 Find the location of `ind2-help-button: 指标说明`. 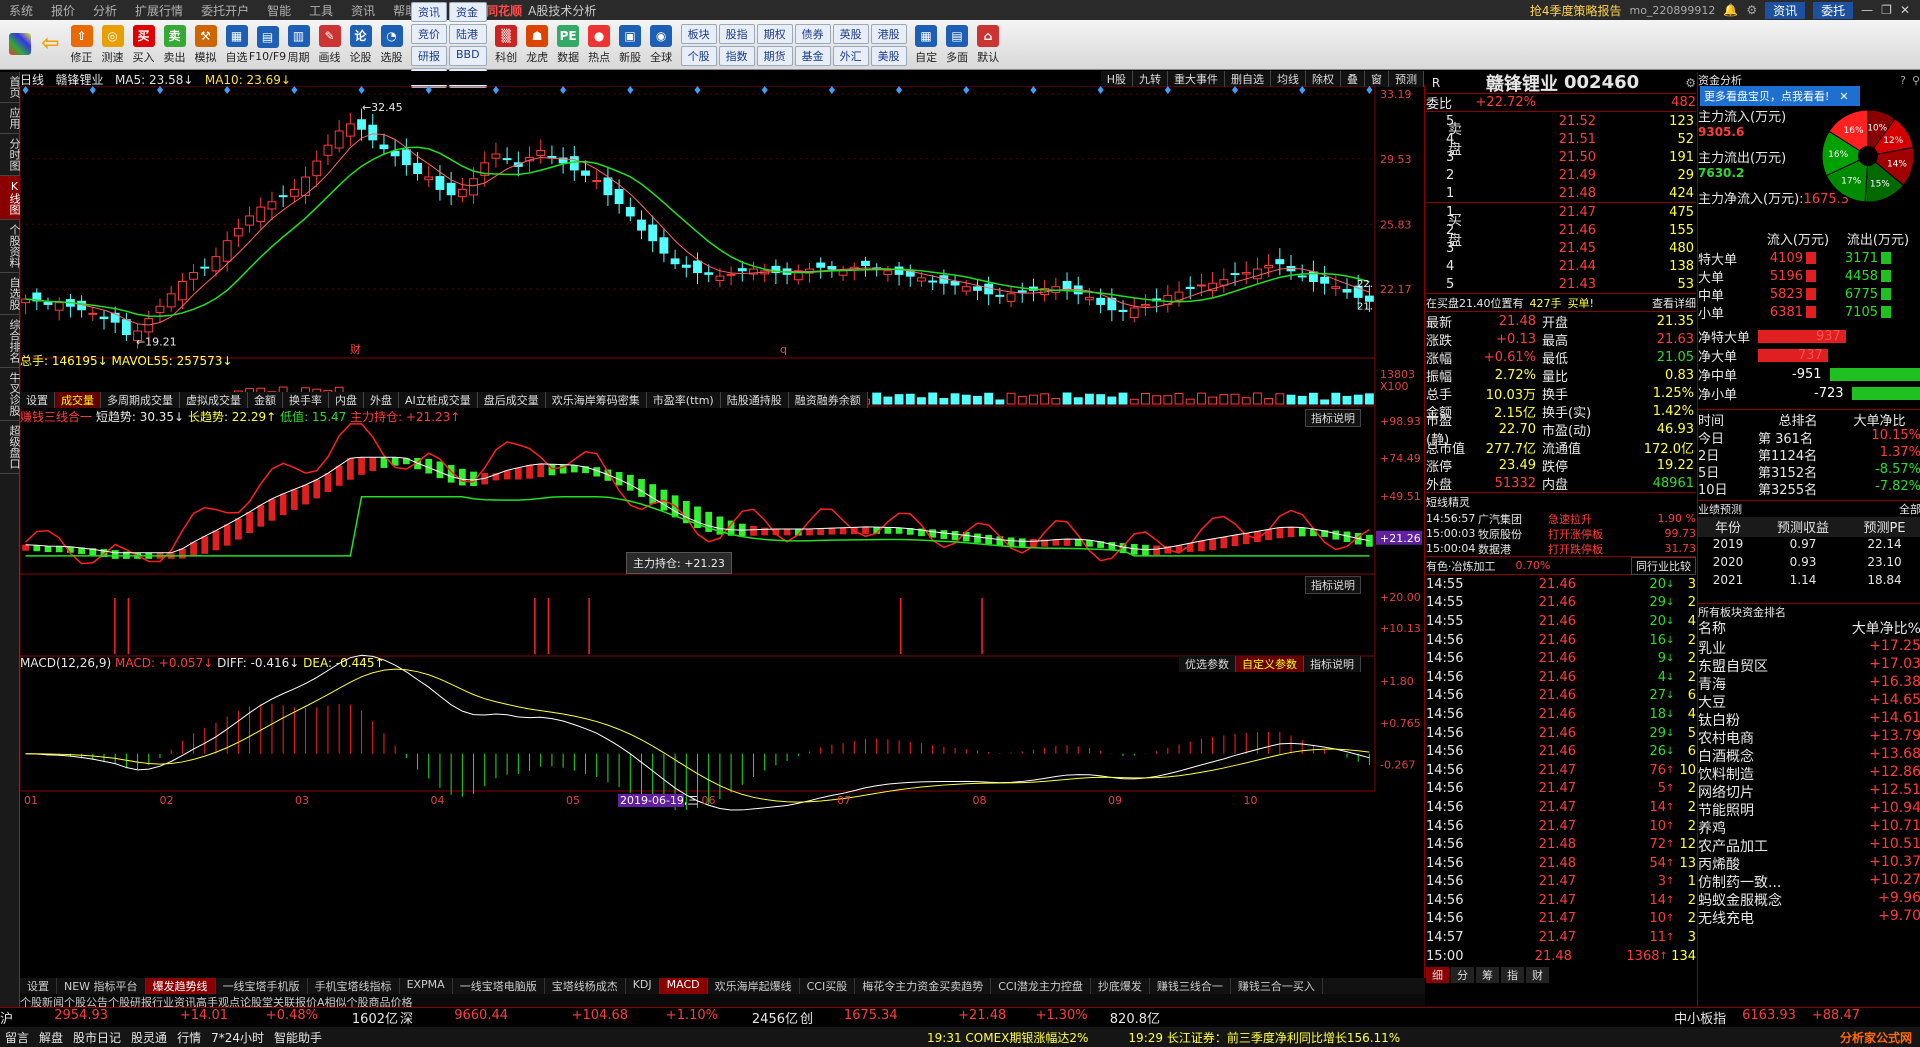

ind2-help-button: 指标说明 is located at coordinates (1333, 585).